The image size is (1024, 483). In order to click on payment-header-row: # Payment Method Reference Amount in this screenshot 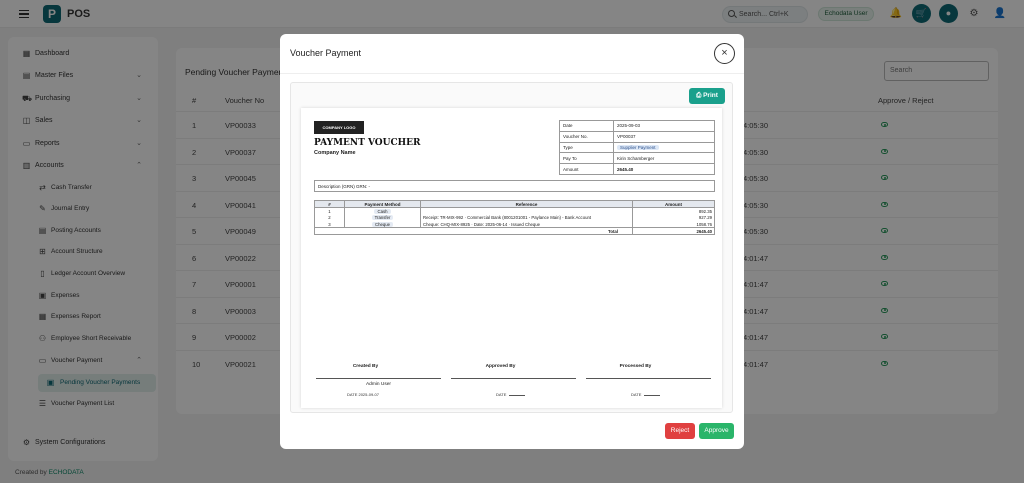, I will do `click(514, 204)`.